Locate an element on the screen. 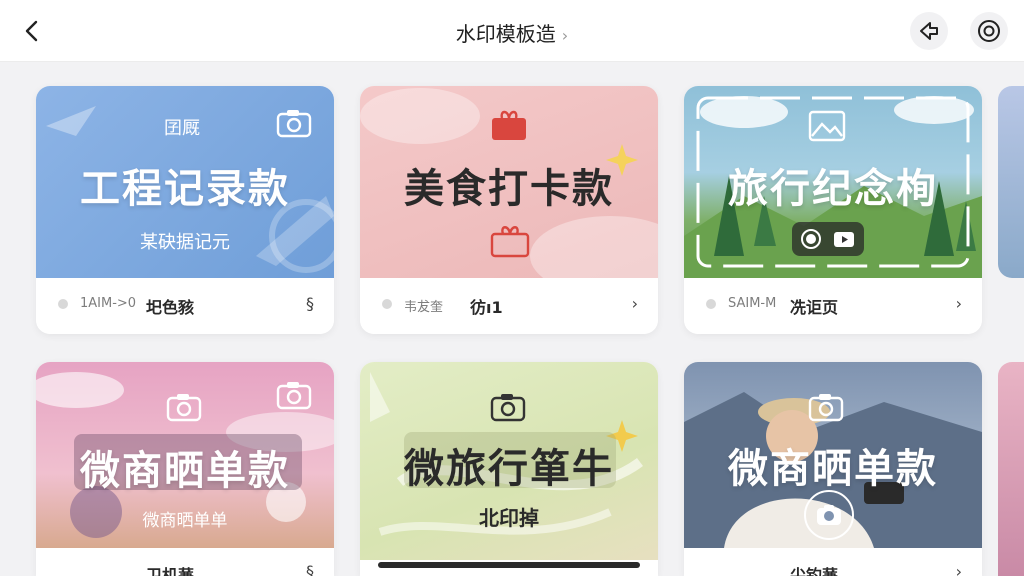 This screenshot has height=576, width=1024. template-card-shop-1: 微商晒单款 微商晒单单 卫机蒹 § is located at coordinates (185, 469).